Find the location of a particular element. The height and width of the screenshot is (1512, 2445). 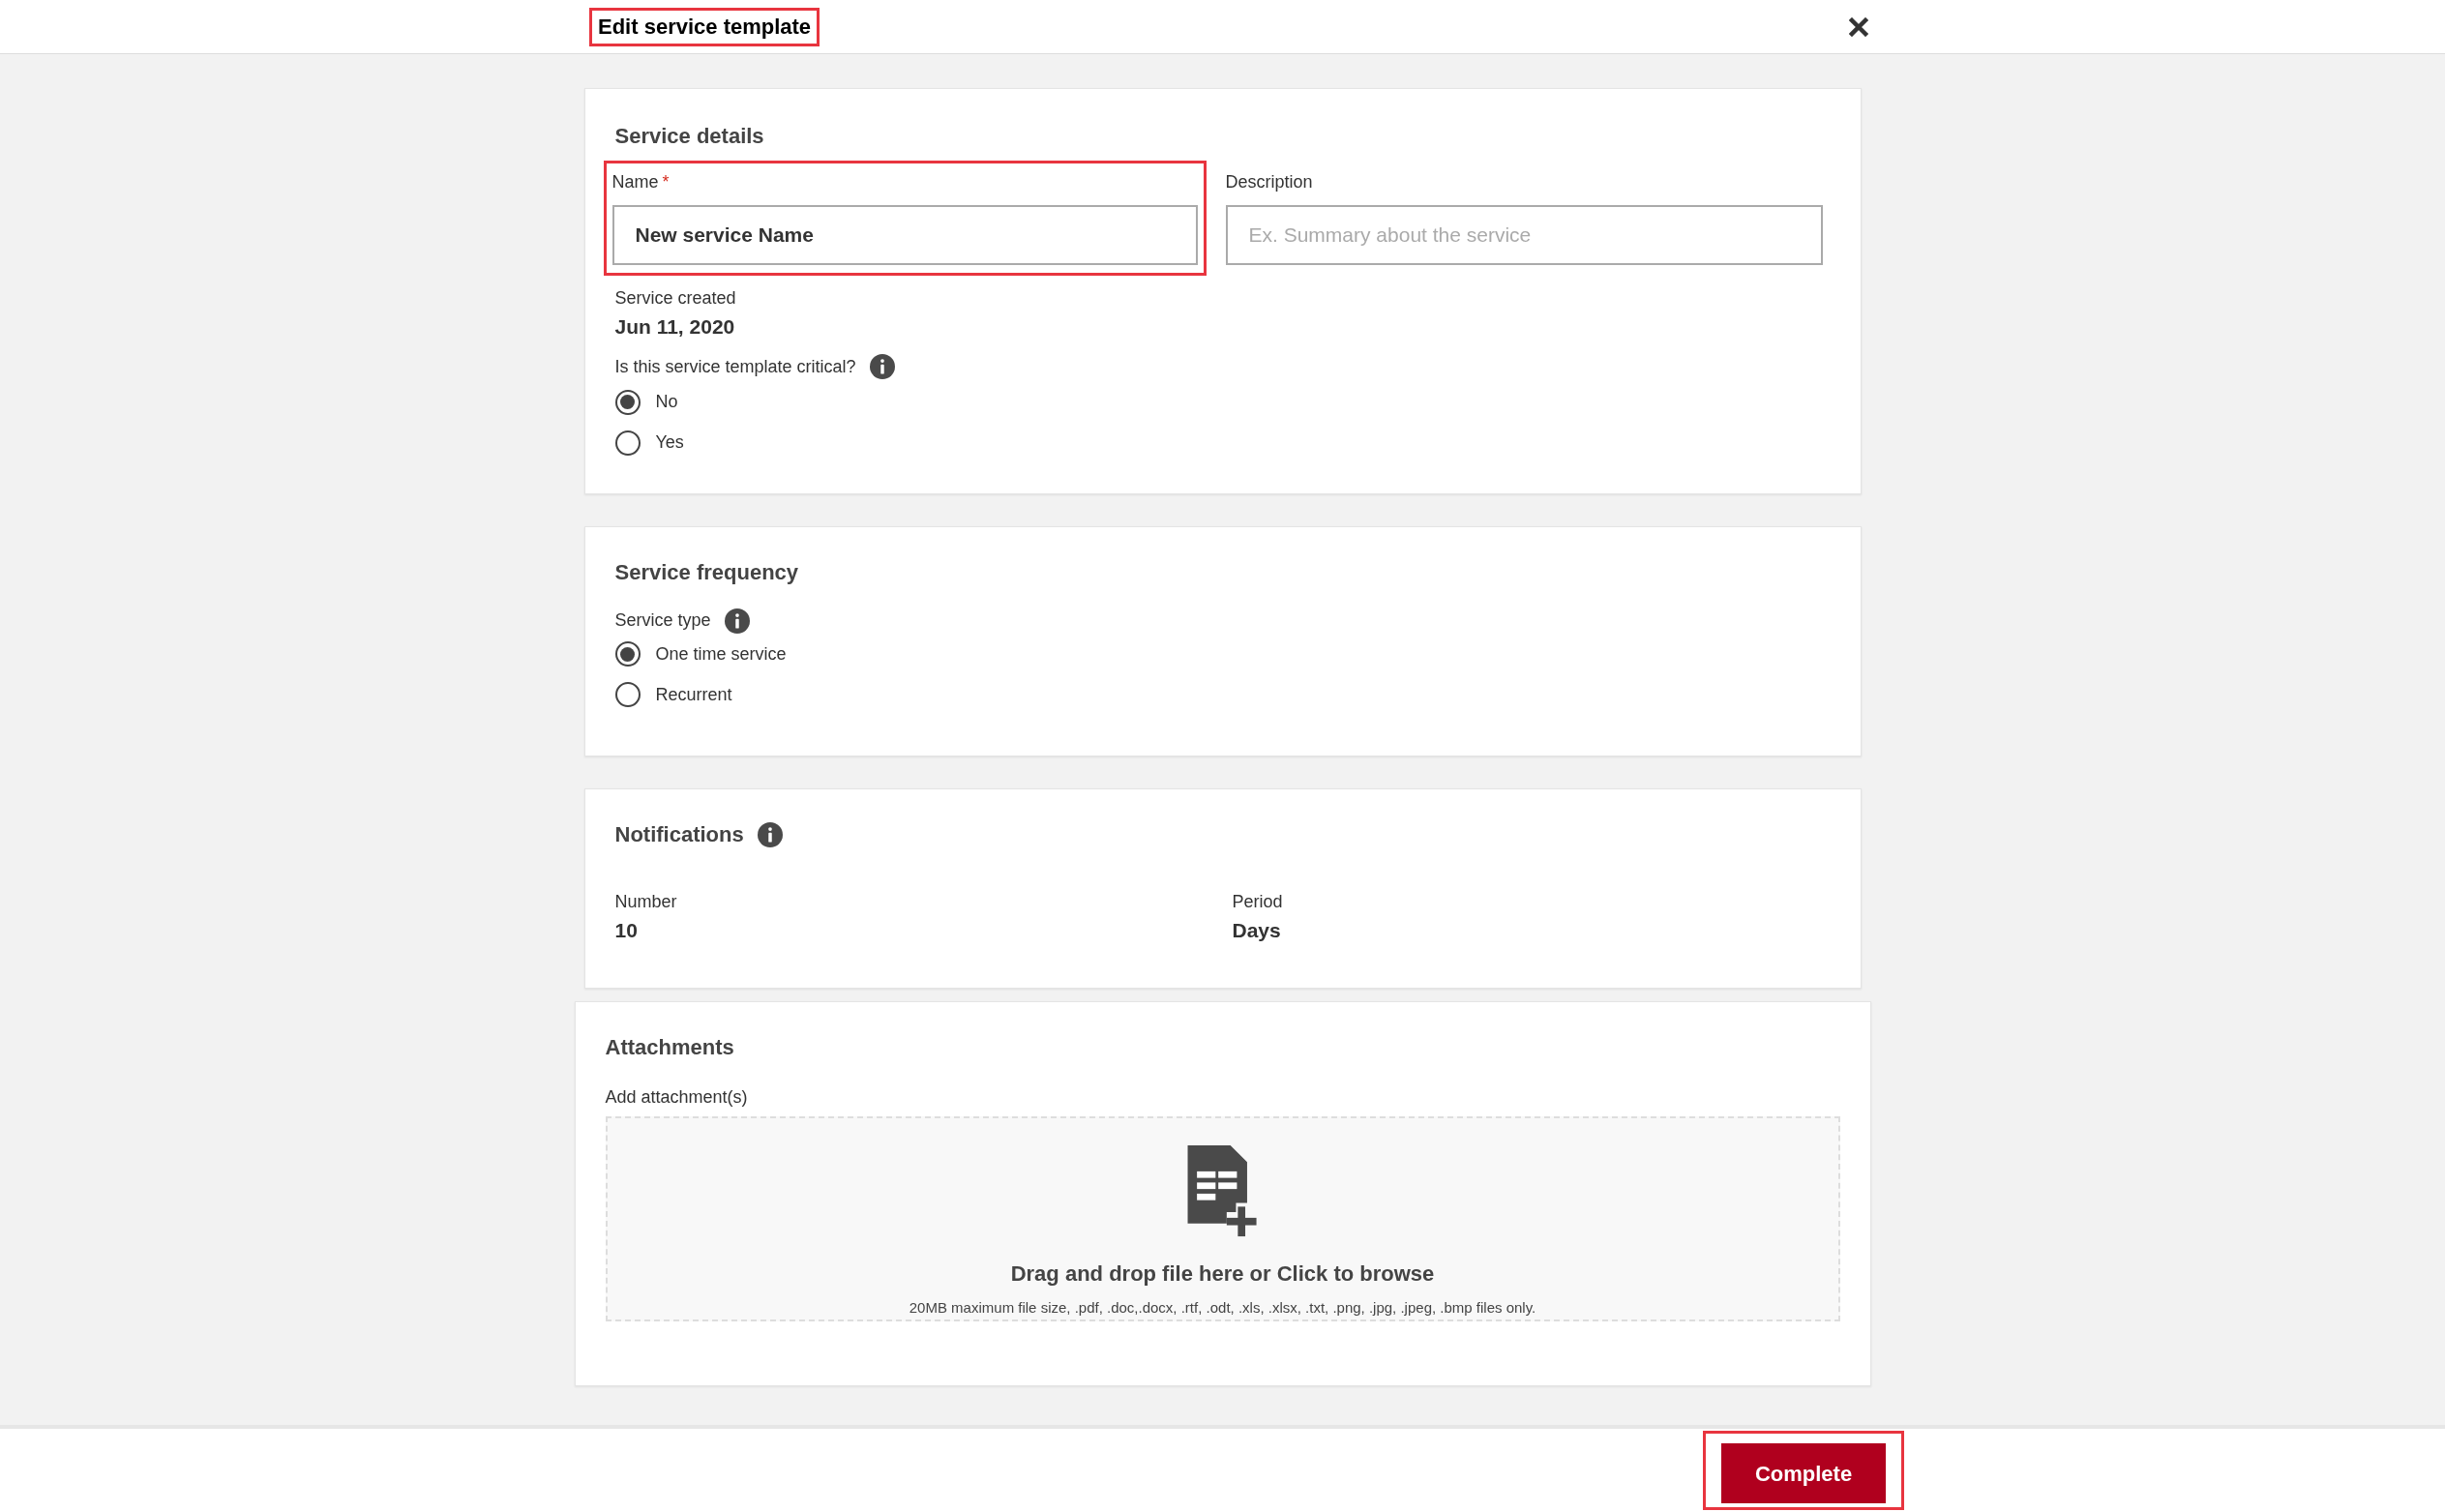

field-label: Number is located at coordinates (646, 902).